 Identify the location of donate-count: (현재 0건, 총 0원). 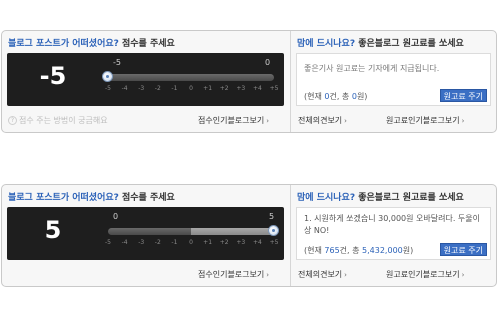
(335, 96).